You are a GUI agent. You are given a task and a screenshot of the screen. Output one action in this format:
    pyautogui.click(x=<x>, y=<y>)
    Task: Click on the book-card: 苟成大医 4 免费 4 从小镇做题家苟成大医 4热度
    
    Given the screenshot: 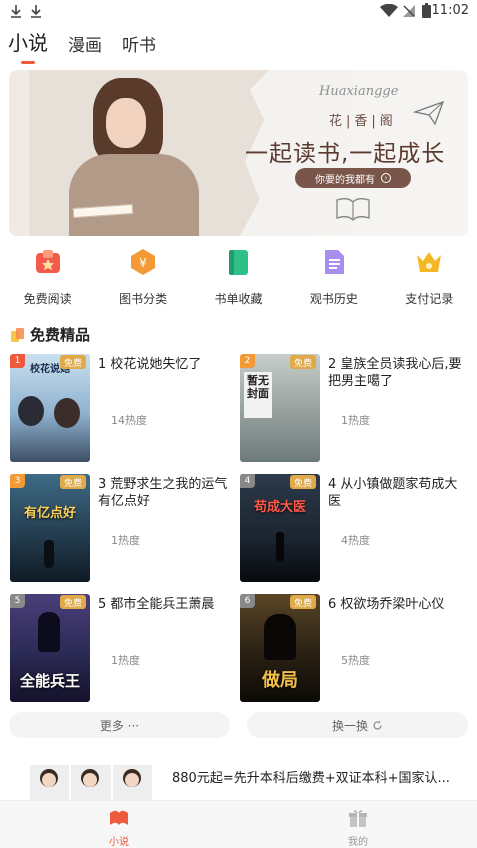 What is the action you would take?
    pyautogui.click(x=352, y=528)
    